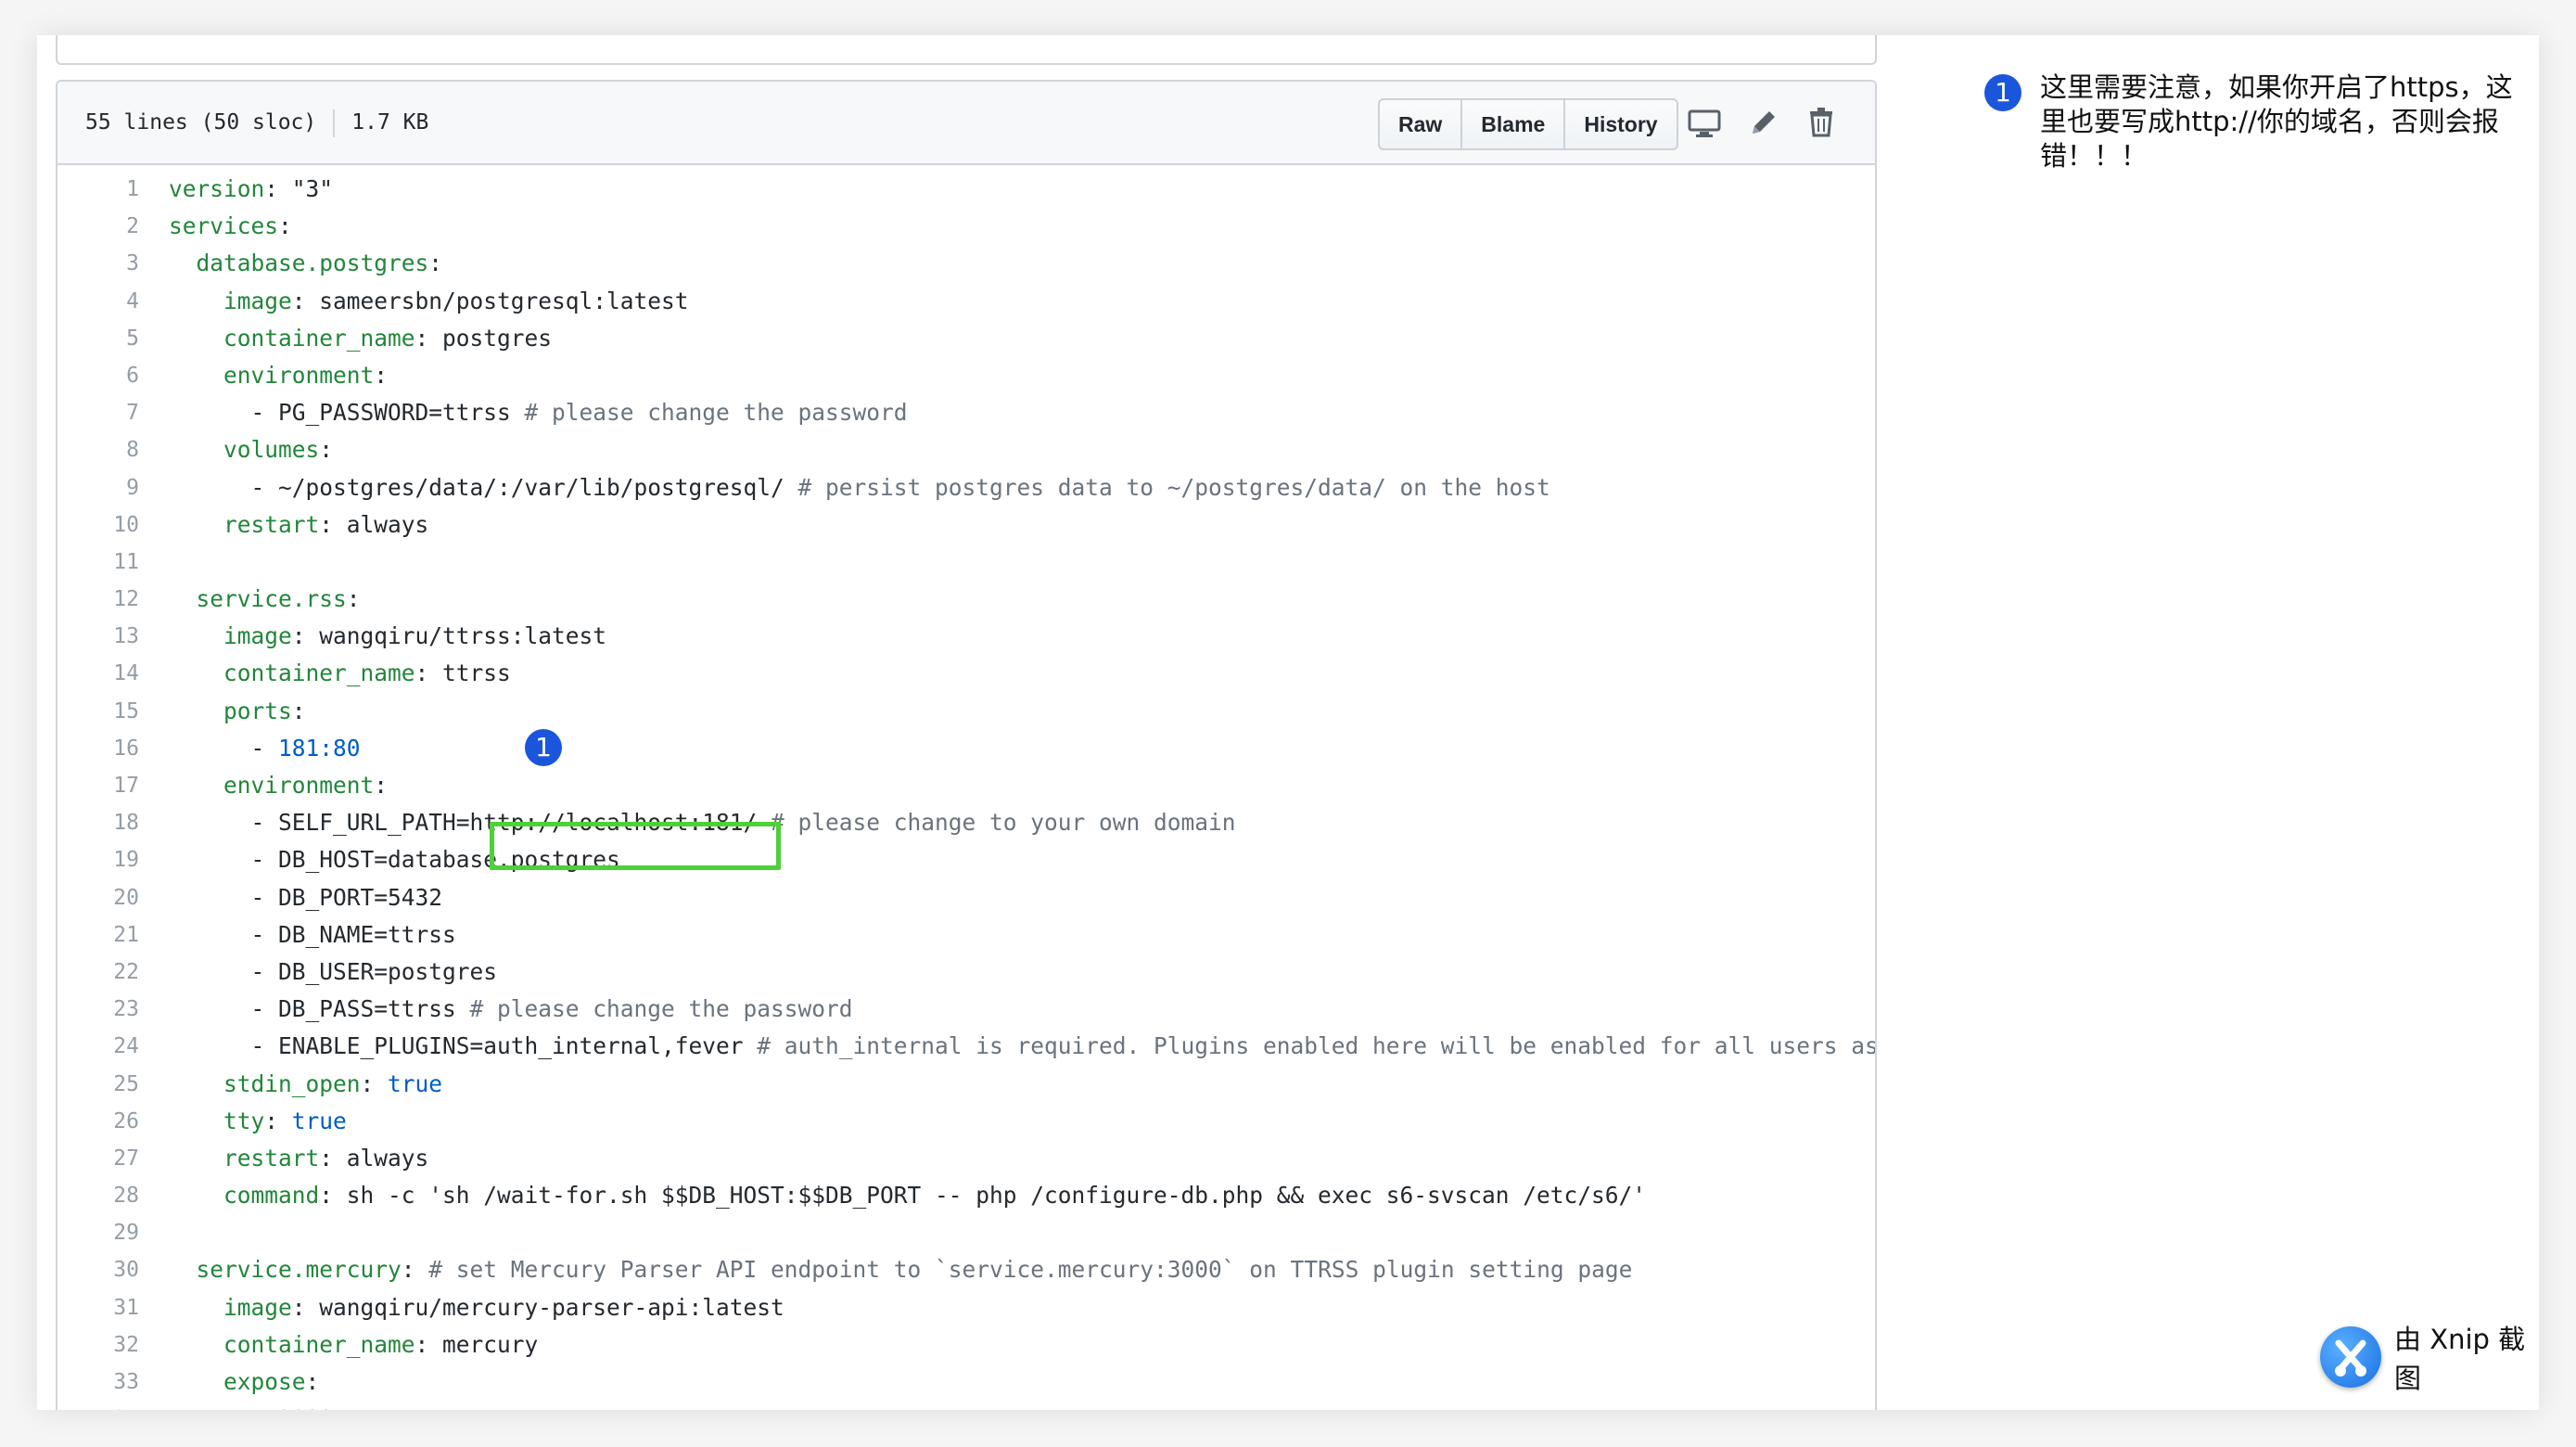  Describe the element at coordinates (1421, 124) in the screenshot. I see `raw-button: Raw` at that location.